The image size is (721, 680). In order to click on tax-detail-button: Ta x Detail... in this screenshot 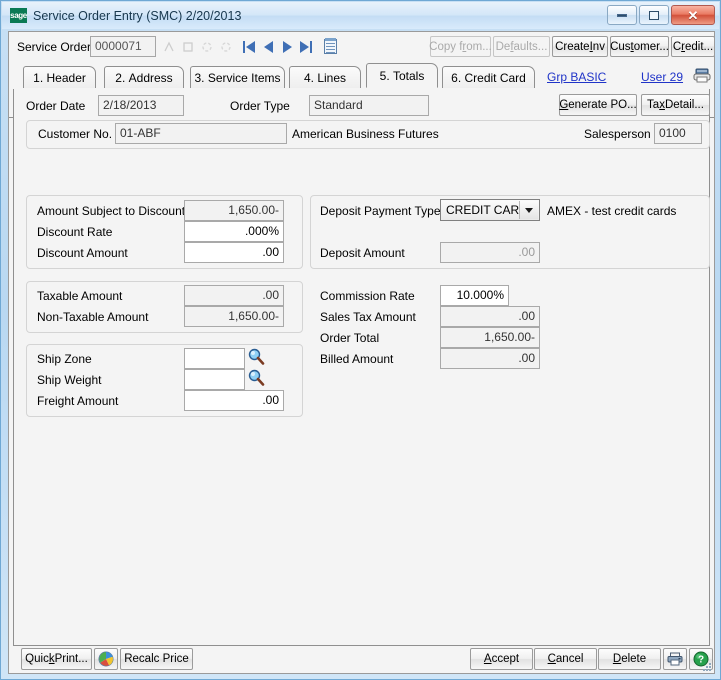, I will do `click(675, 105)`.